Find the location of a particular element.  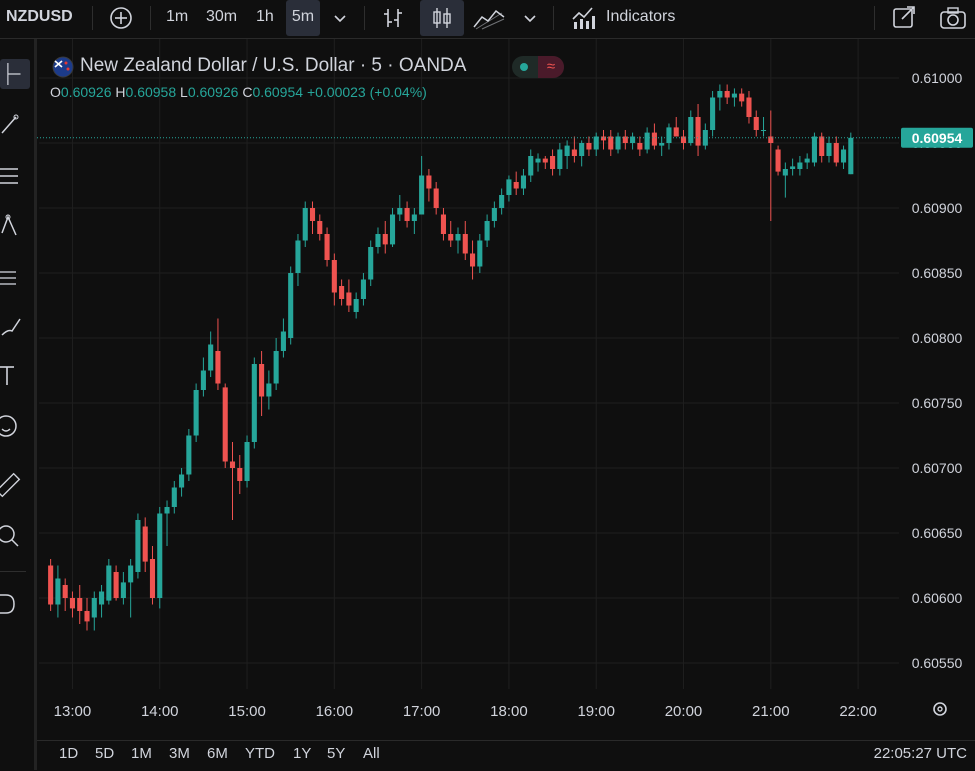

range-ytd: YTD is located at coordinates (260, 753).